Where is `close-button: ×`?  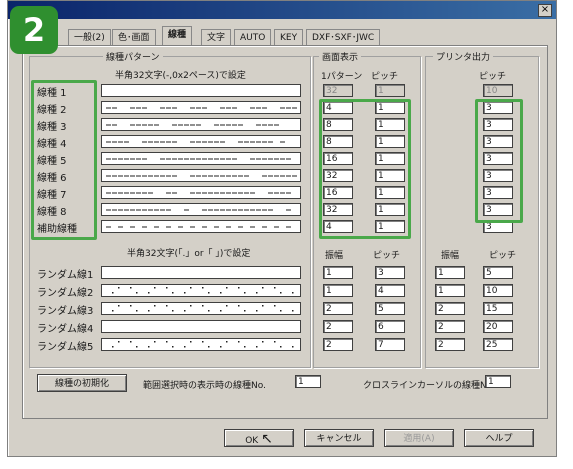
close-button: × is located at coordinates (545, 10).